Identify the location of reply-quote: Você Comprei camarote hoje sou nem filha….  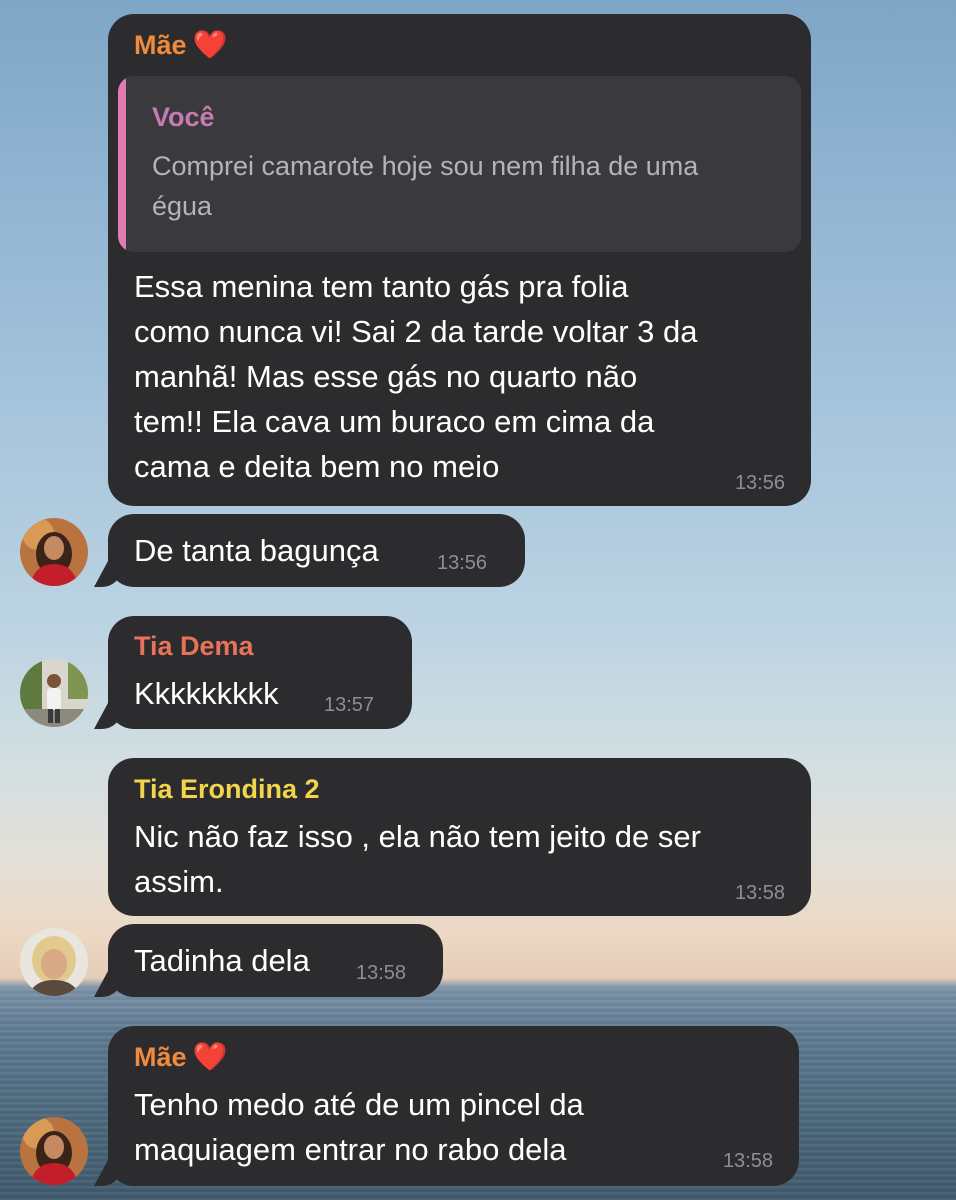
(459, 164).